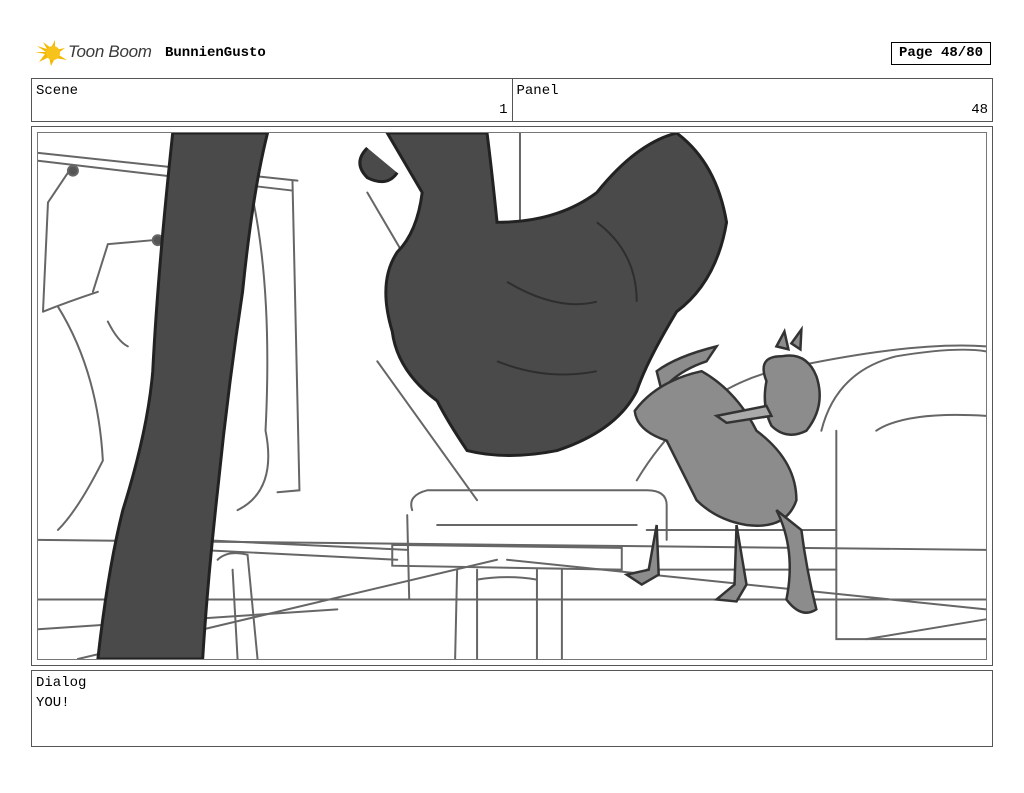 This screenshot has height=793, width=1024. What do you see at coordinates (53, 703) in the screenshot?
I see `dialog-text: YOU!` at bounding box center [53, 703].